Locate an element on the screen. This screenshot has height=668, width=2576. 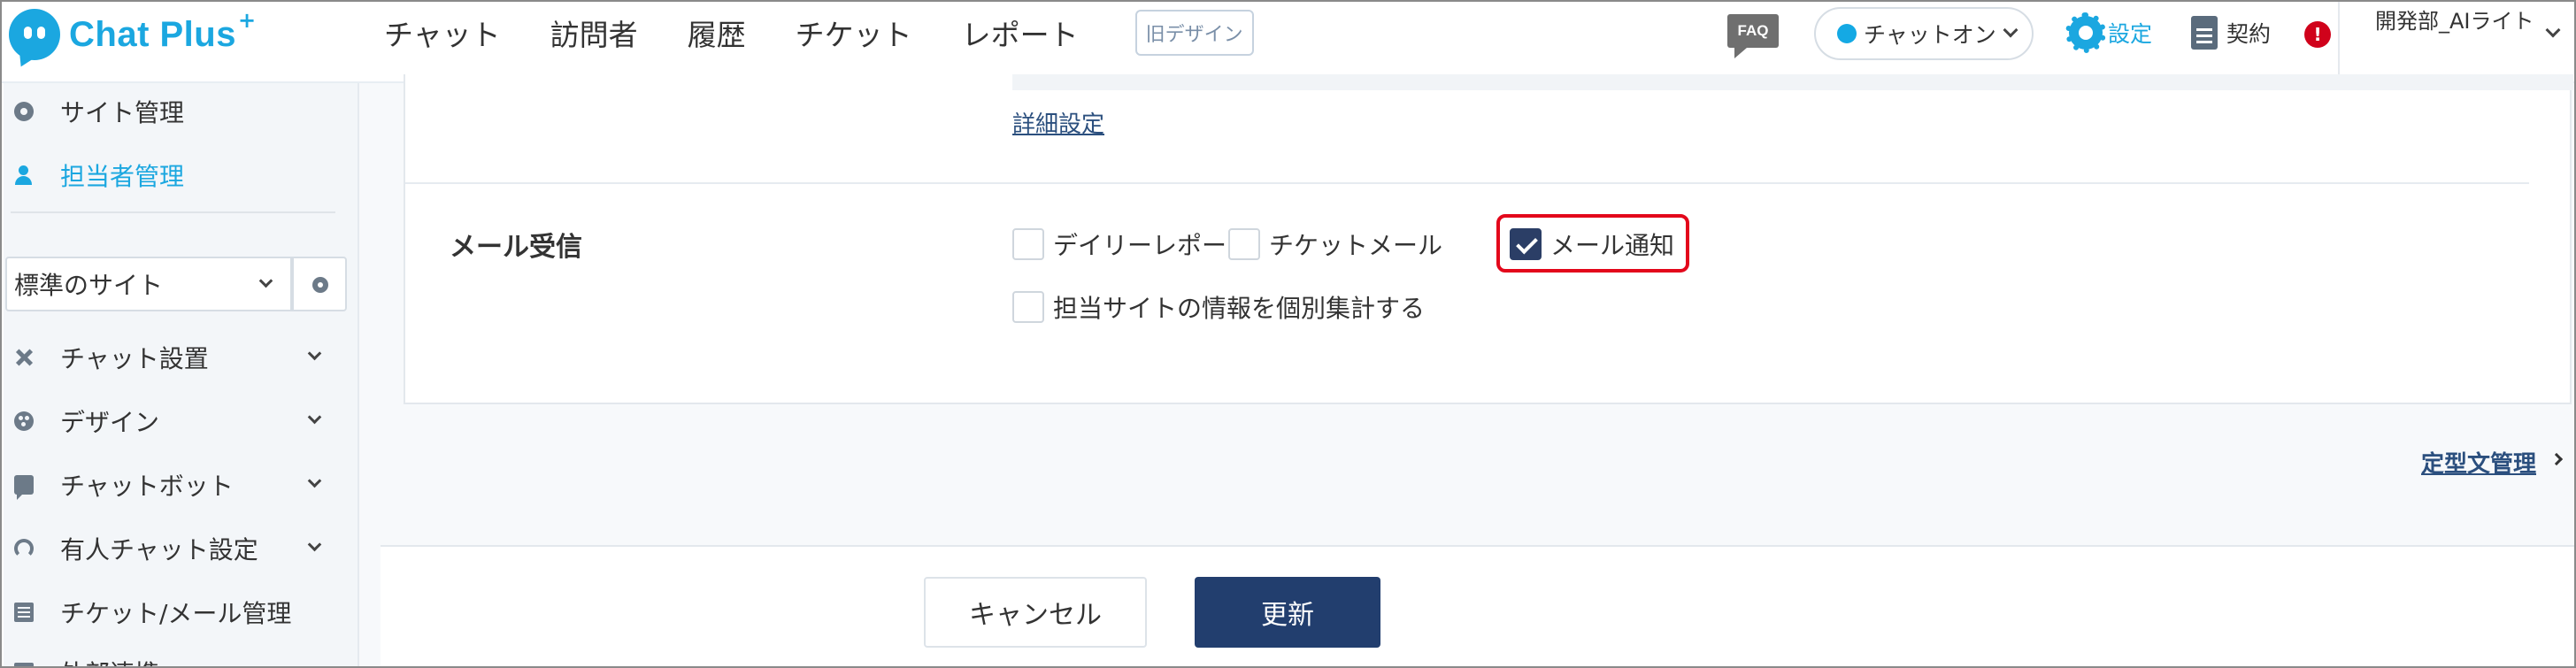
site-select-value: 標準のサイト is located at coordinates (89, 285).